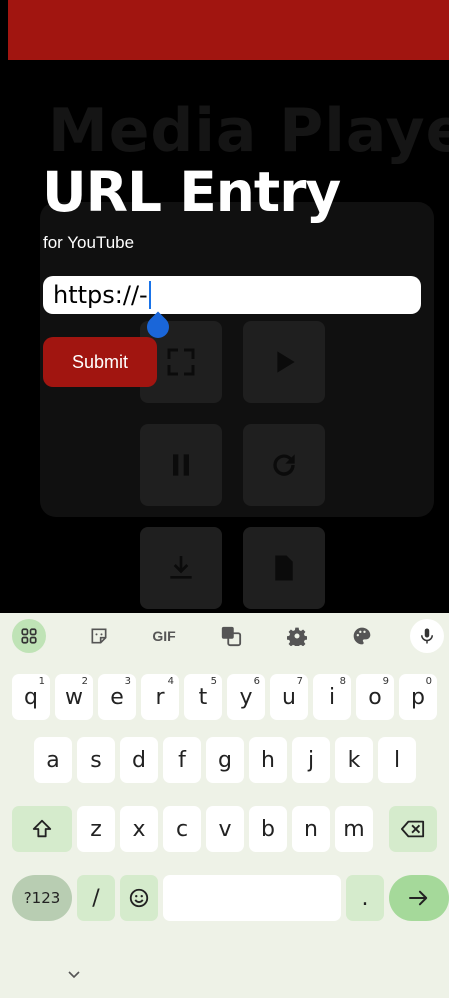 Image resolution: width=449 pixels, height=998 pixels. I want to click on microphone-icon, so click(427, 636).